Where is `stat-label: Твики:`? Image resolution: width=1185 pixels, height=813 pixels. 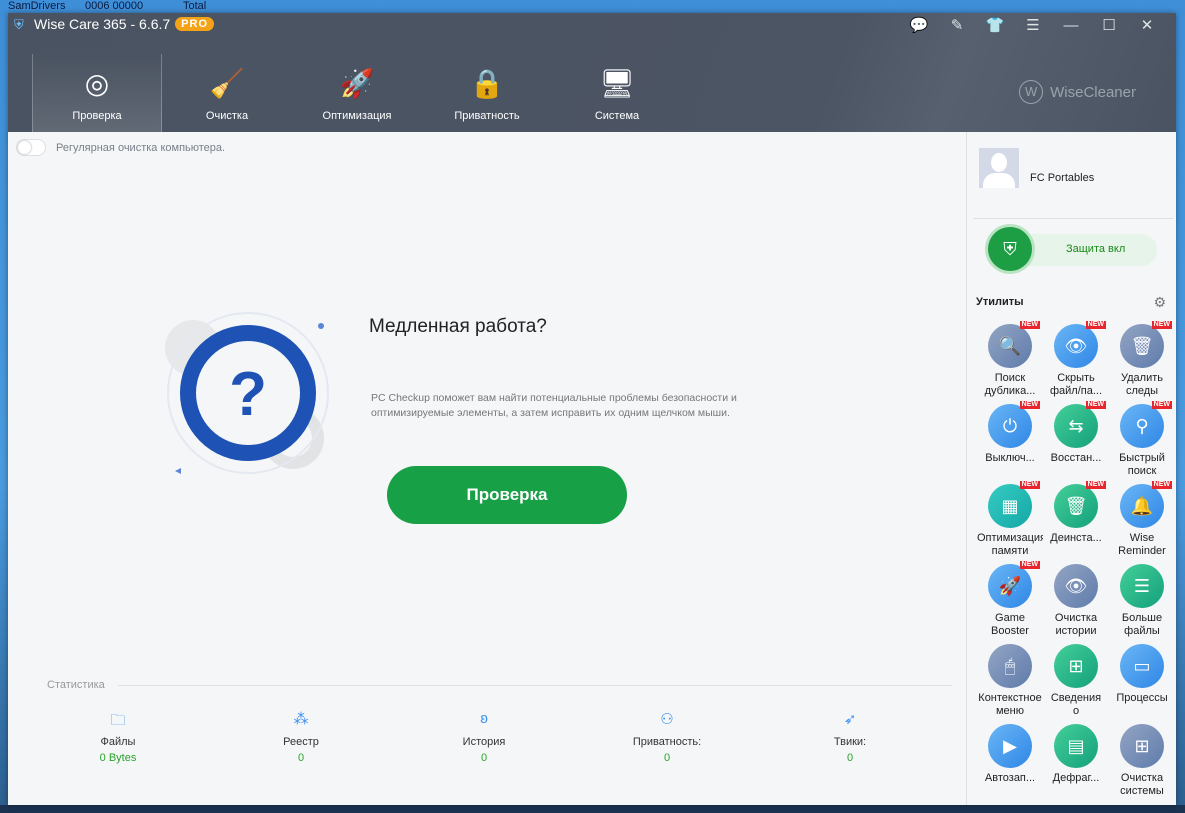 stat-label: Твики: is located at coordinates (850, 742).